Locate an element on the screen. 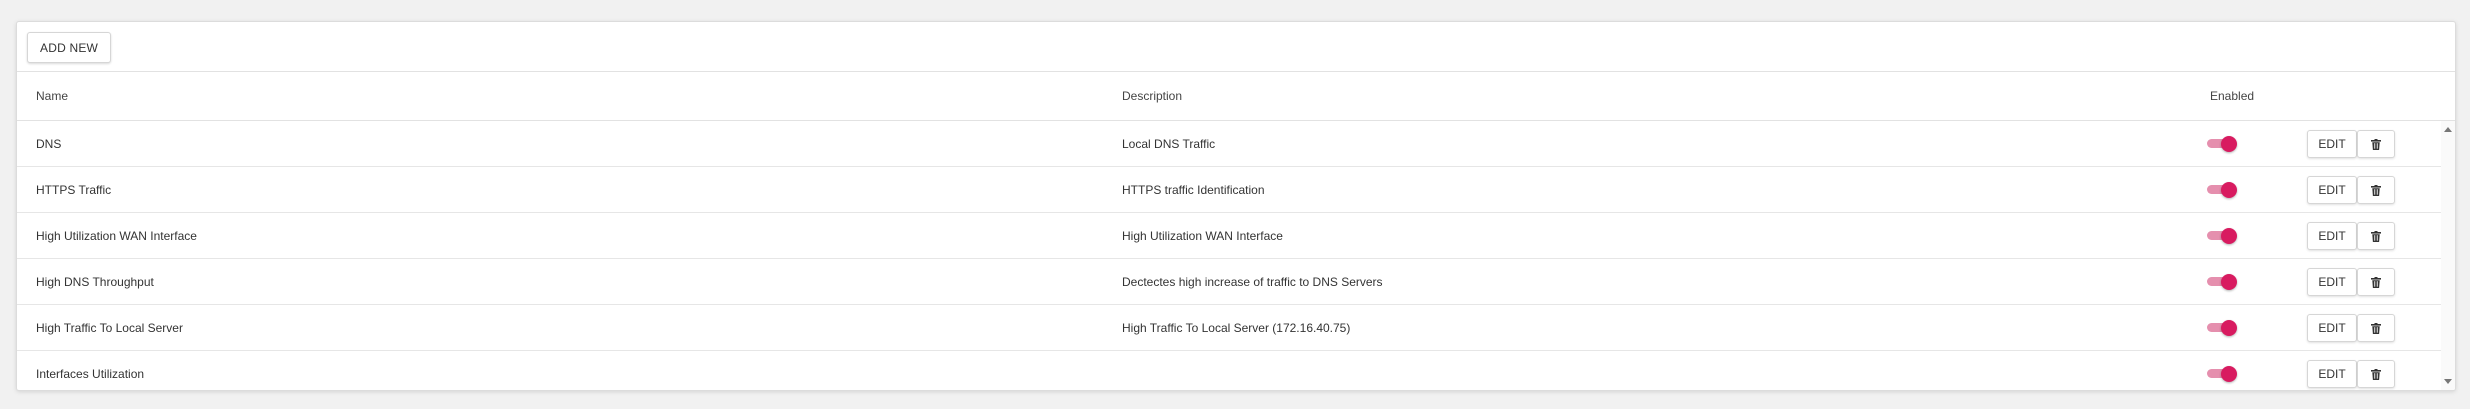 This screenshot has width=2470, height=409. table-header: Name Description Enabled is located at coordinates (1236, 96).